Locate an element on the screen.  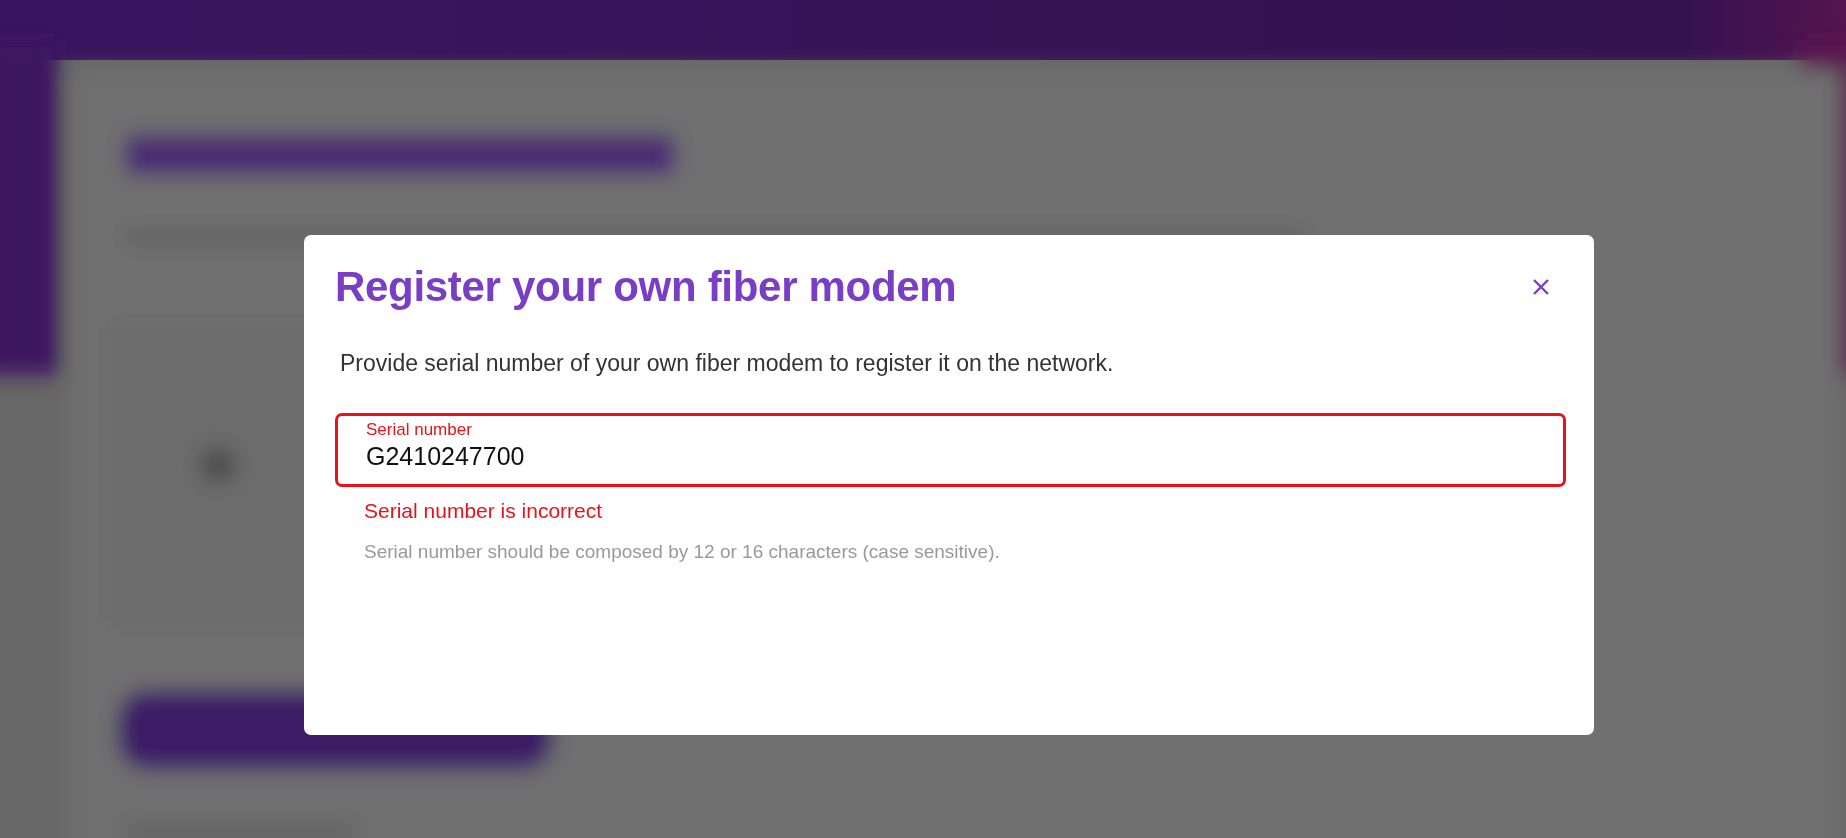
field-label: Serial number is located at coordinates (419, 430).